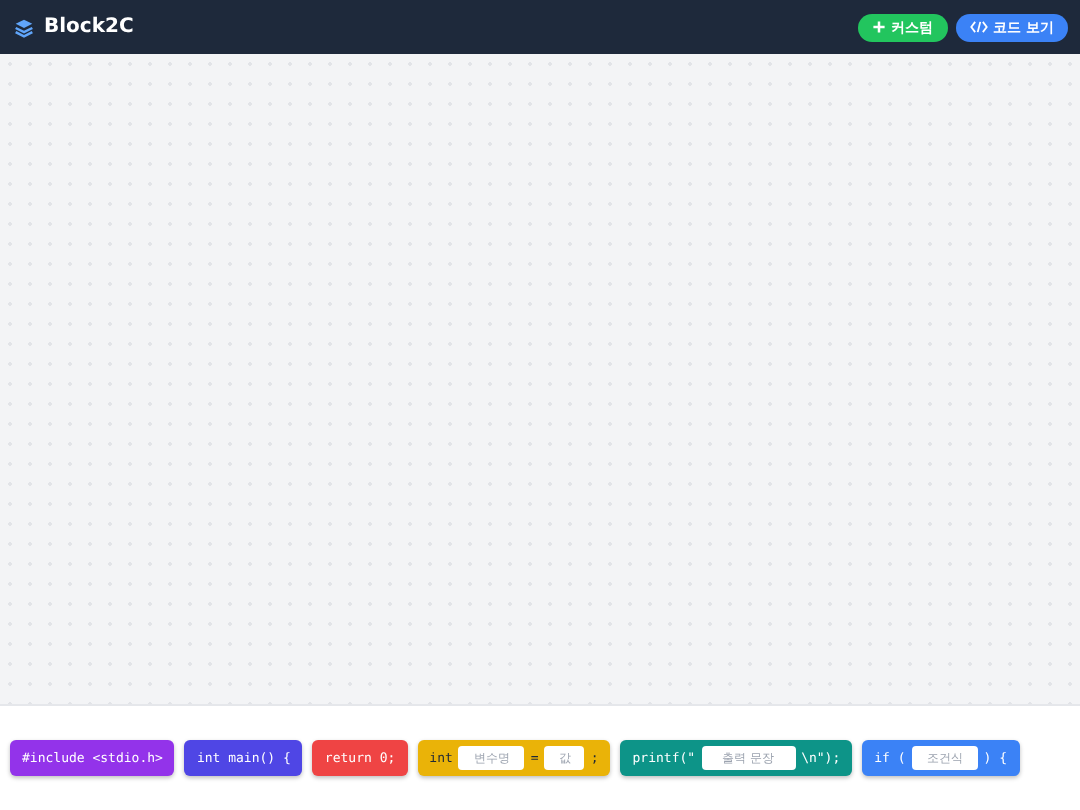 The height and width of the screenshot is (810, 1080). What do you see at coordinates (89, 27) in the screenshot?
I see `app-title: Block2C` at bounding box center [89, 27].